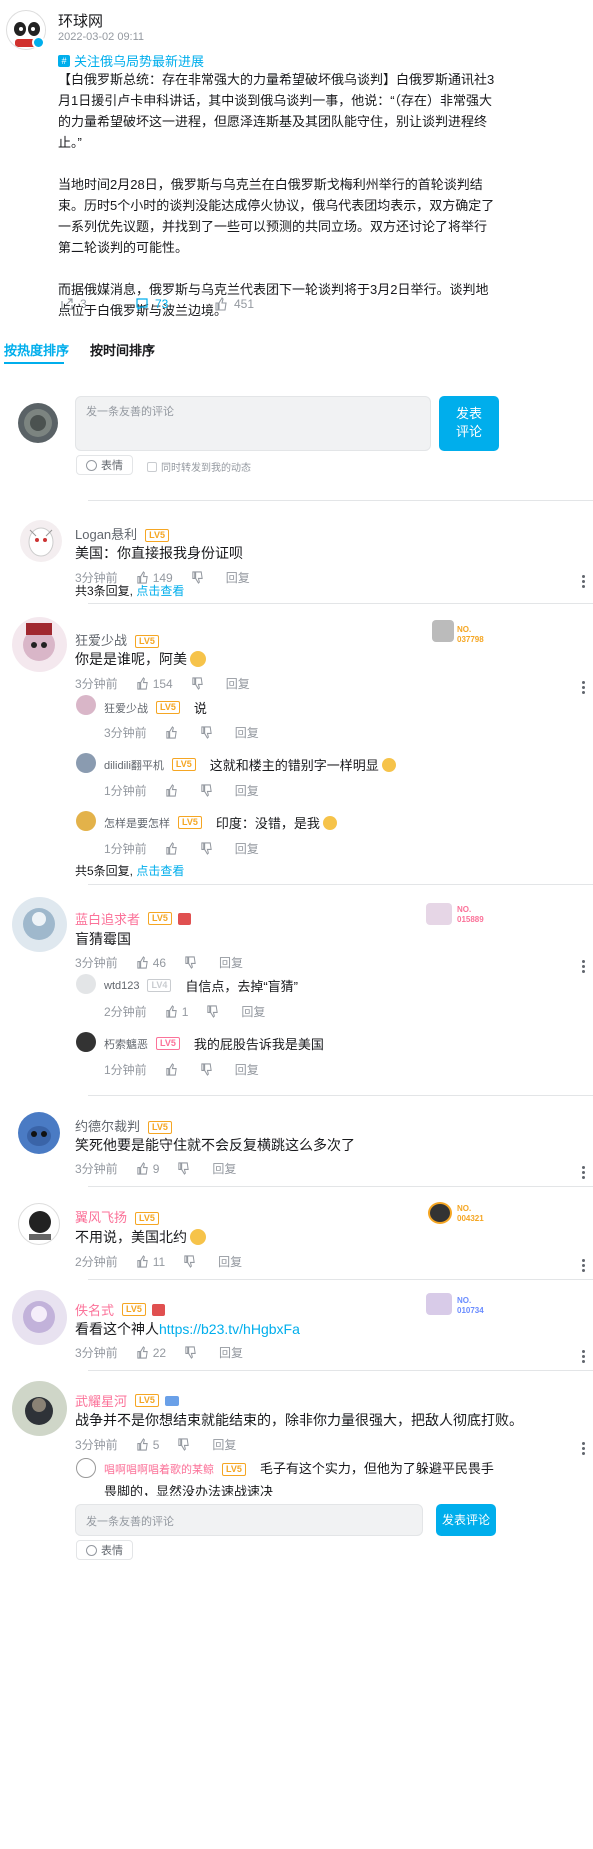 The height and width of the screenshot is (1849, 593). I want to click on bottom-emoji-button: 表情, so click(104, 1550).